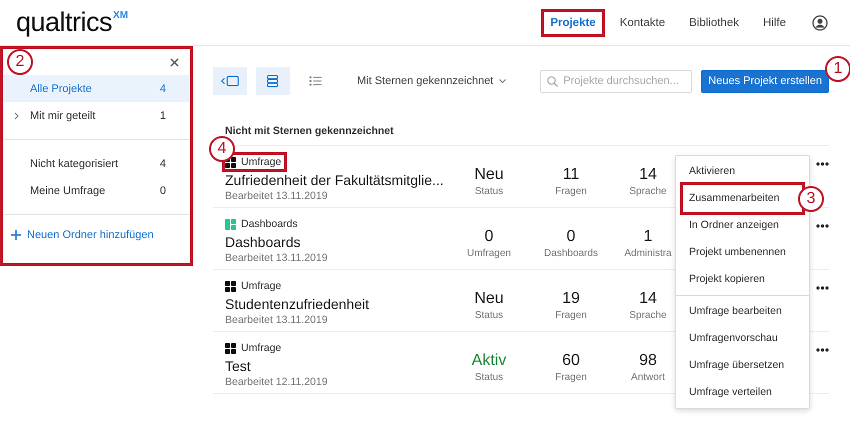 The image size is (850, 426). I want to click on stat-value: Aktiv, so click(489, 361).